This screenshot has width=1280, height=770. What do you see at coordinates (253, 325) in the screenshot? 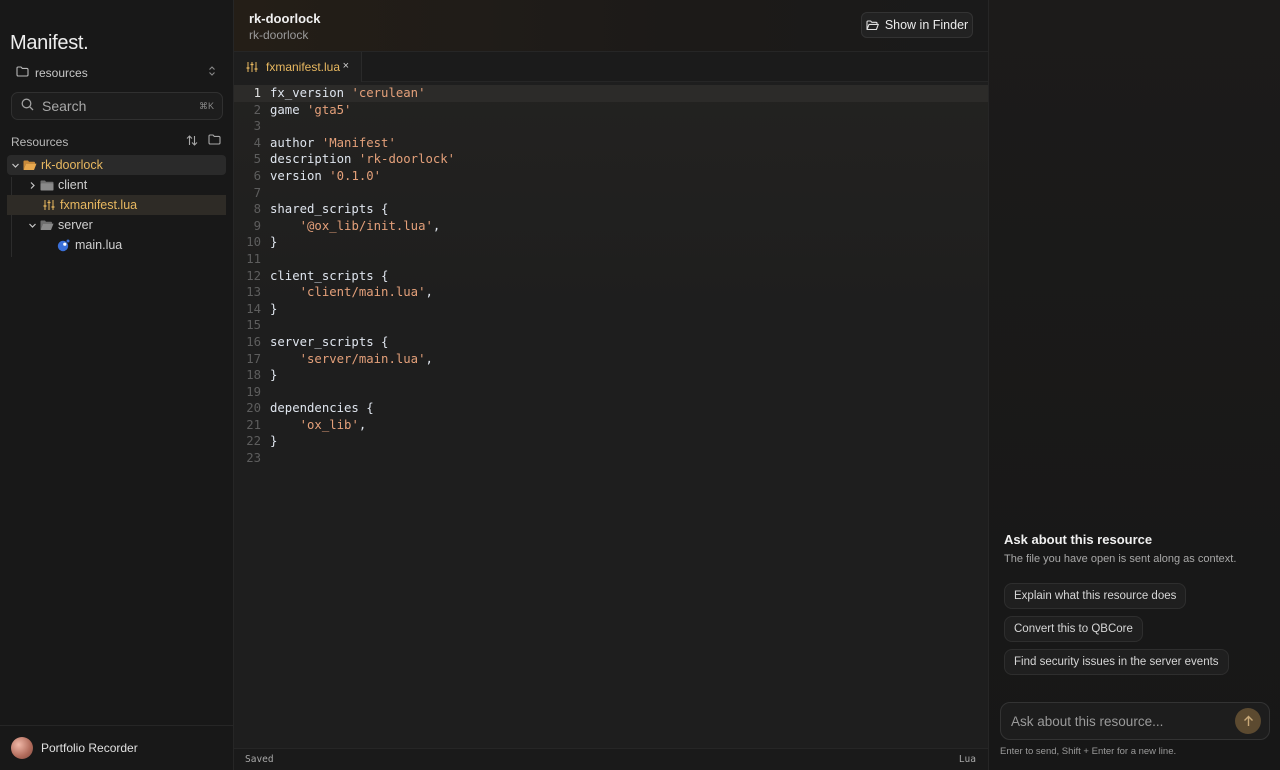
I see `line-number: 15` at bounding box center [253, 325].